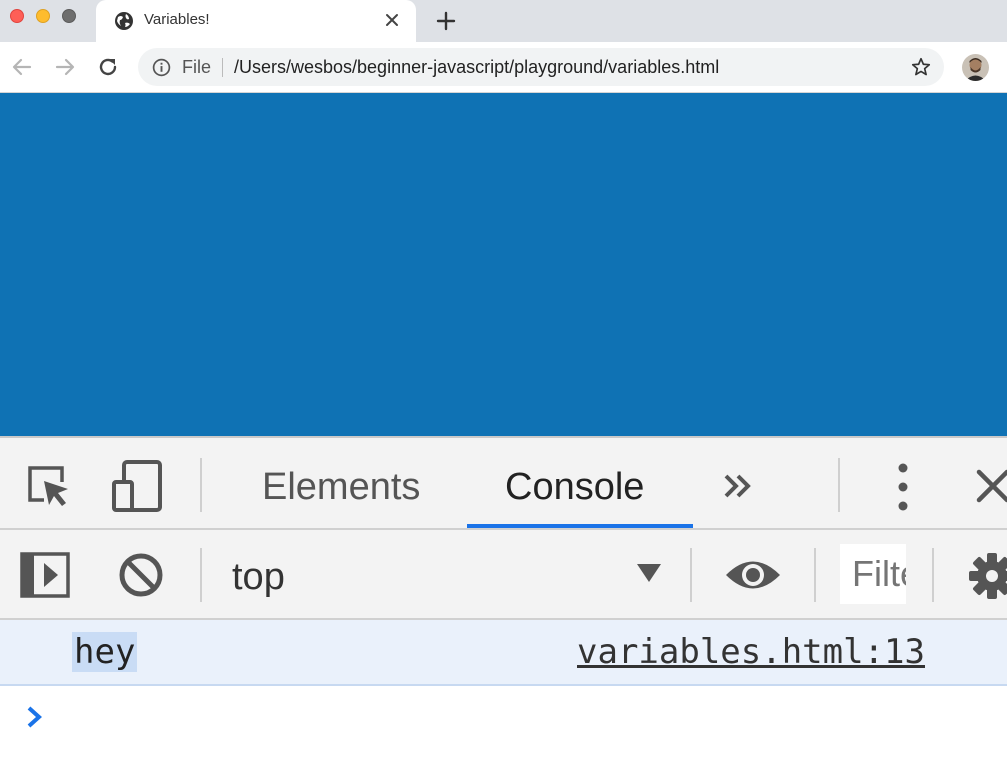  What do you see at coordinates (580, 526) in the screenshot?
I see `active-tab-indicator` at bounding box center [580, 526].